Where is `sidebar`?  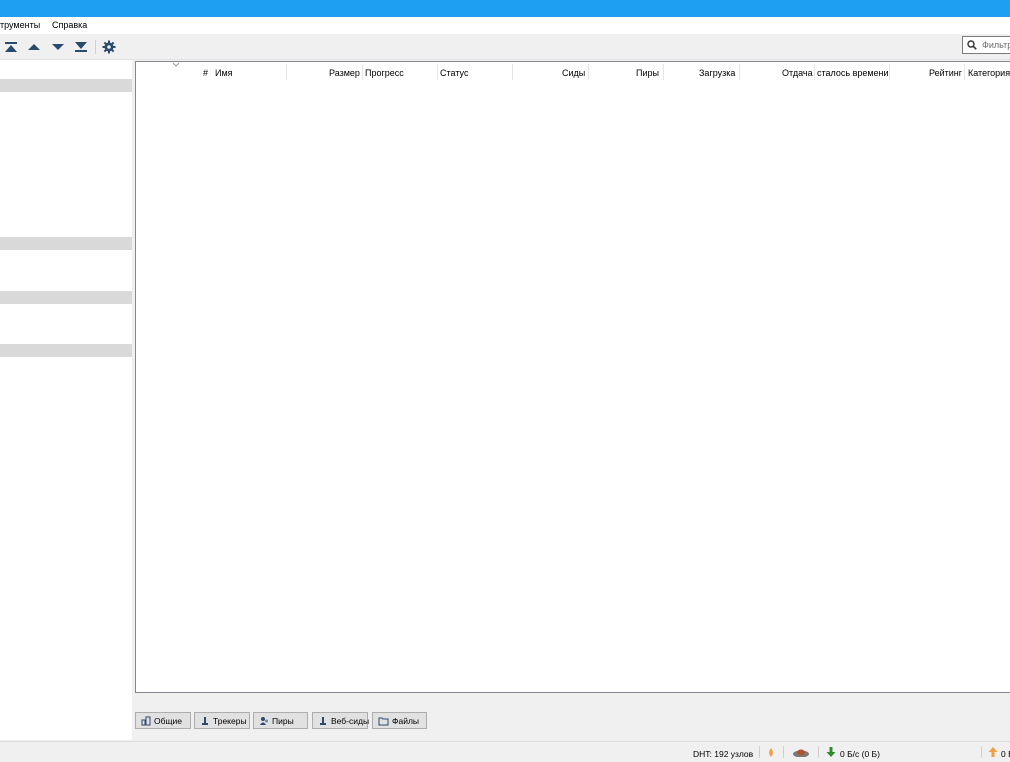
sidebar is located at coordinates (66, 400).